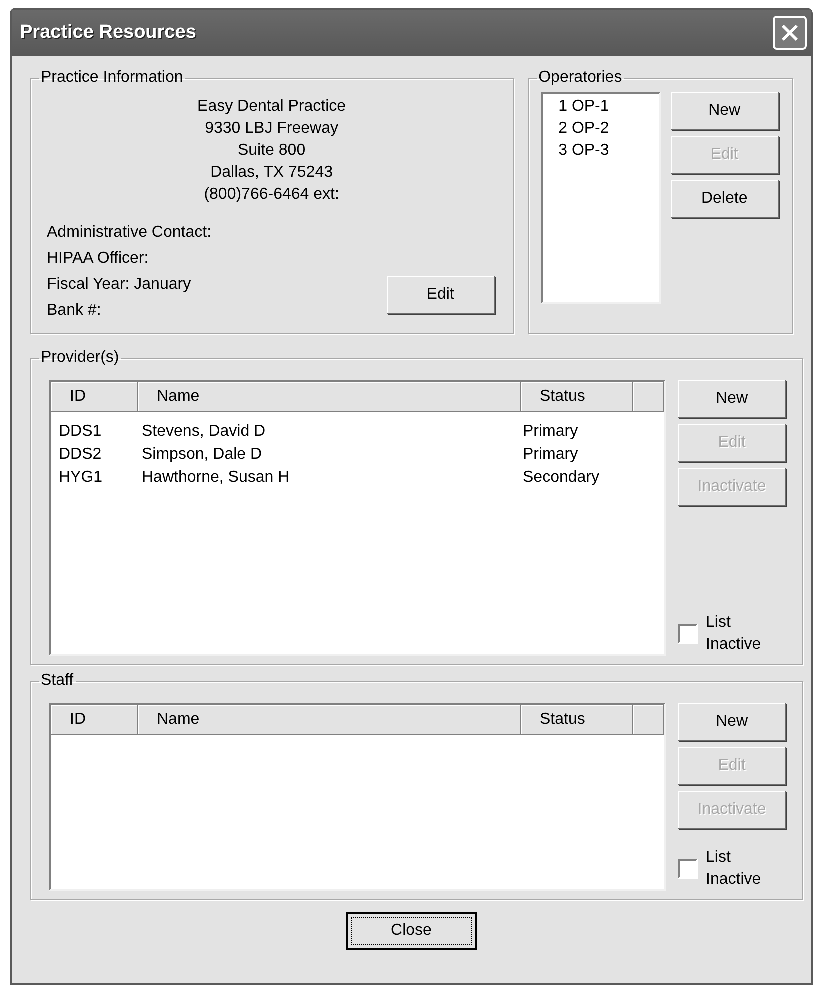 The image size is (816, 989). I want to click on list-row: DDS2 Simpson, Dale D Primary, so click(357, 454).